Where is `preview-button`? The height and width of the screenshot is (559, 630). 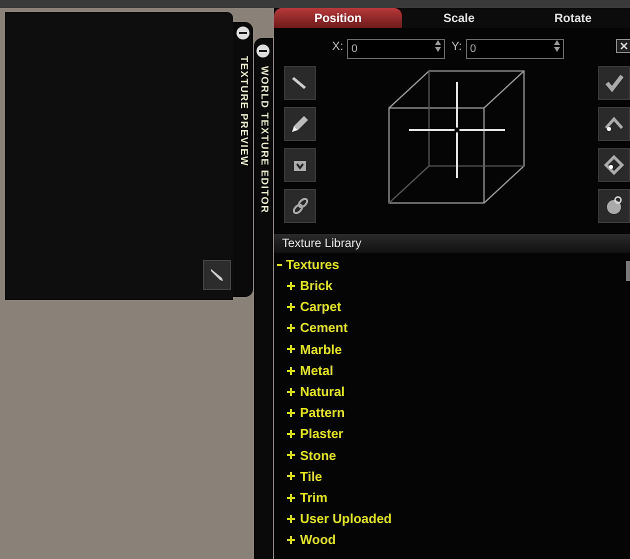 preview-button is located at coordinates (217, 275).